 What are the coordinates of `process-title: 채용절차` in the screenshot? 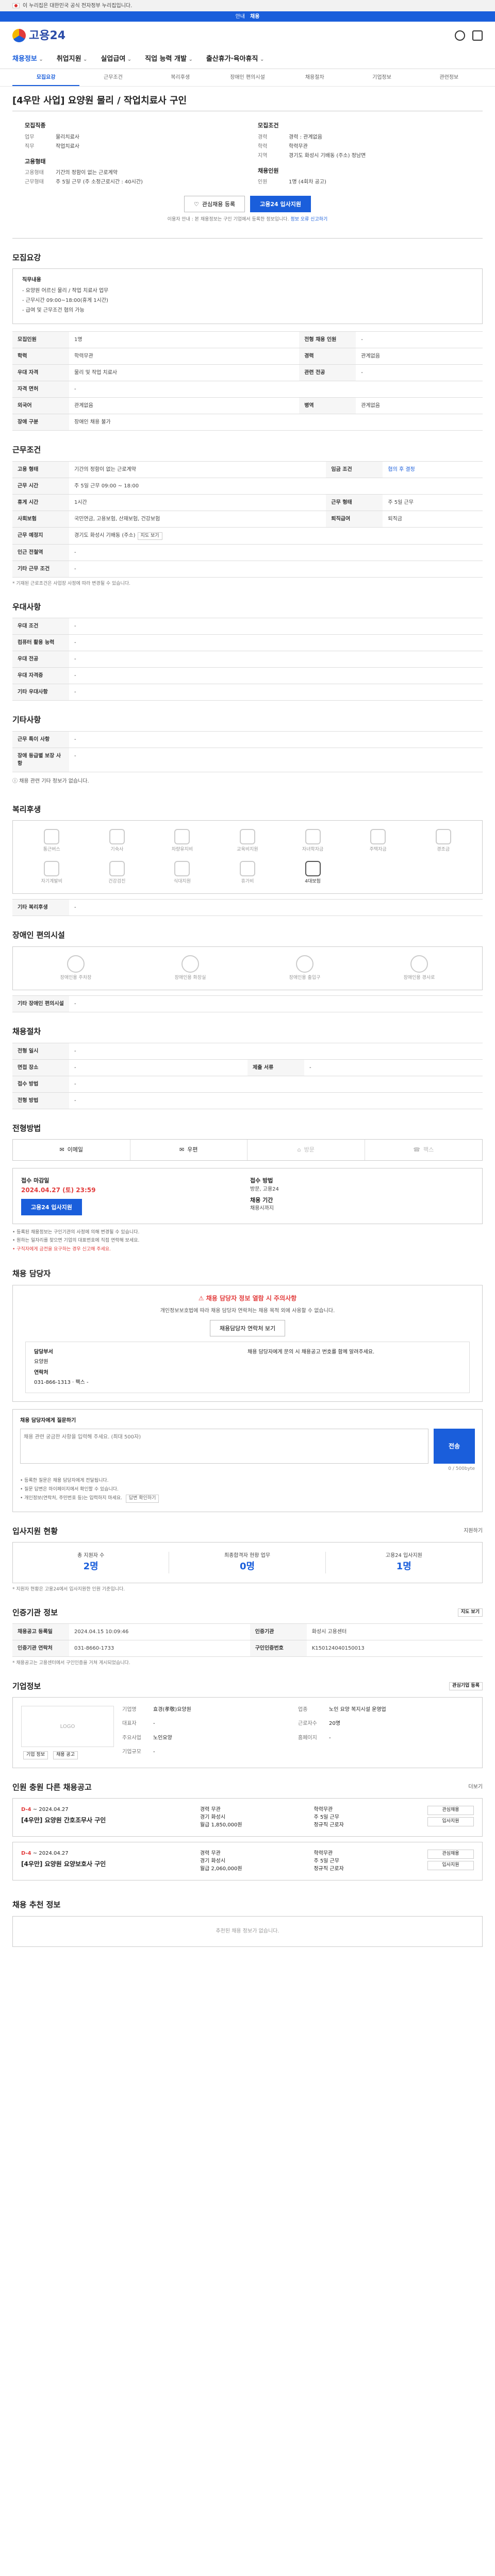 It's located at (27, 1031).